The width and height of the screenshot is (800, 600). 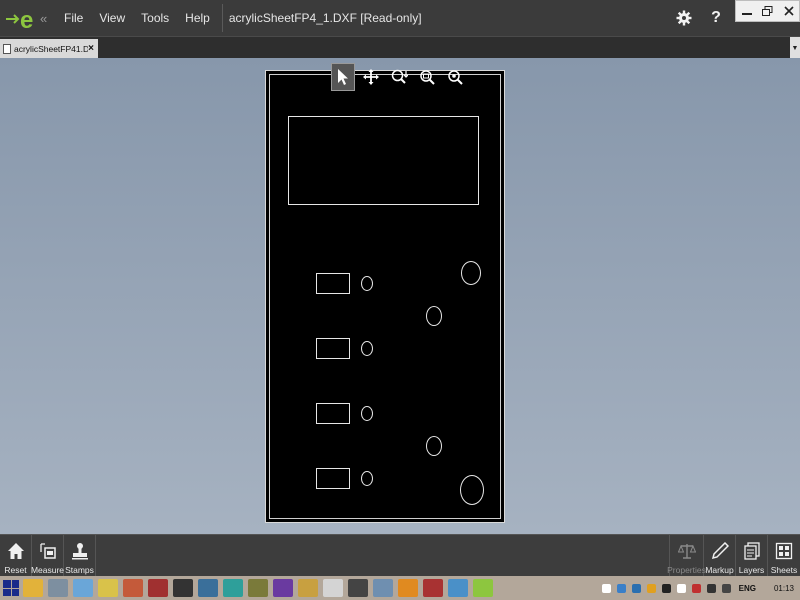 I want to click on menu-help: Help, so click(x=197, y=18).